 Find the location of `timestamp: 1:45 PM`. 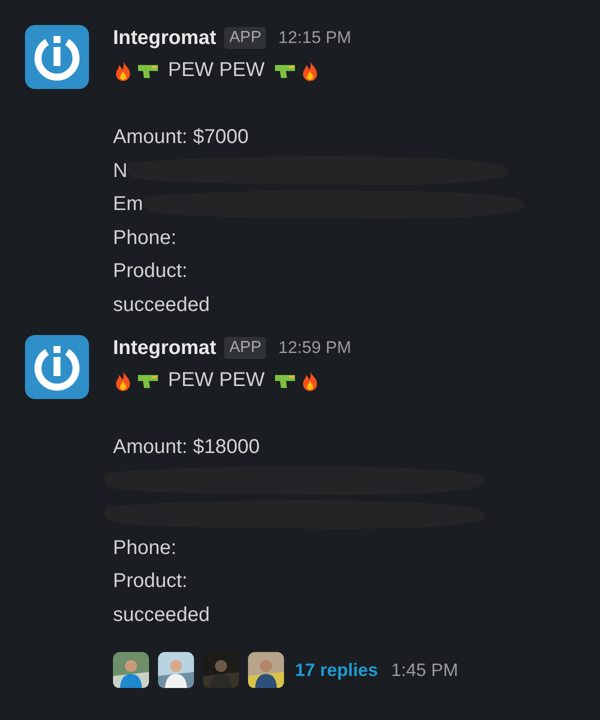

timestamp: 1:45 PM is located at coordinates (424, 670).